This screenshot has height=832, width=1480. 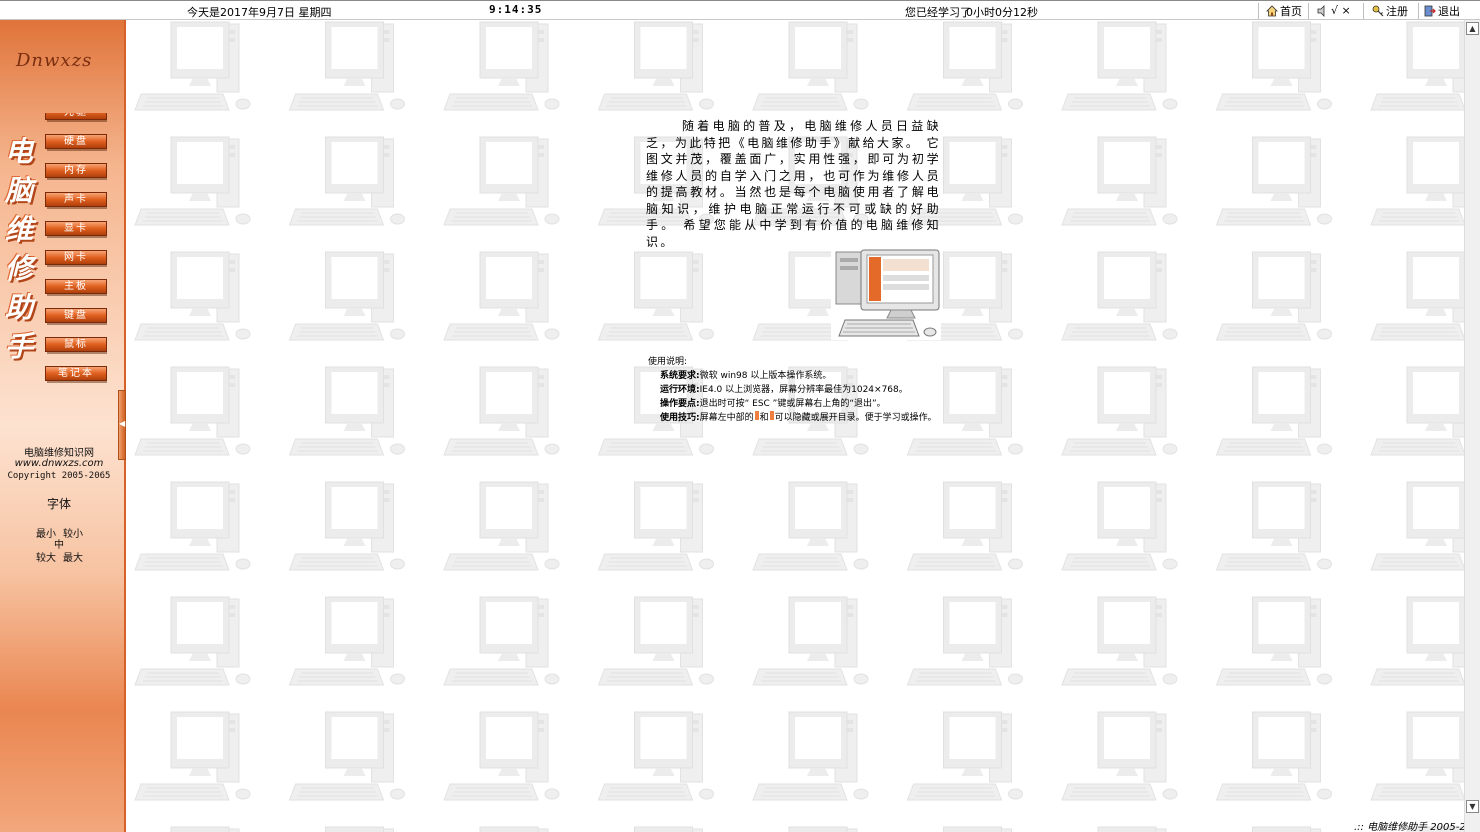 I want to click on font-smallest-link: 最小, so click(x=46, y=532).